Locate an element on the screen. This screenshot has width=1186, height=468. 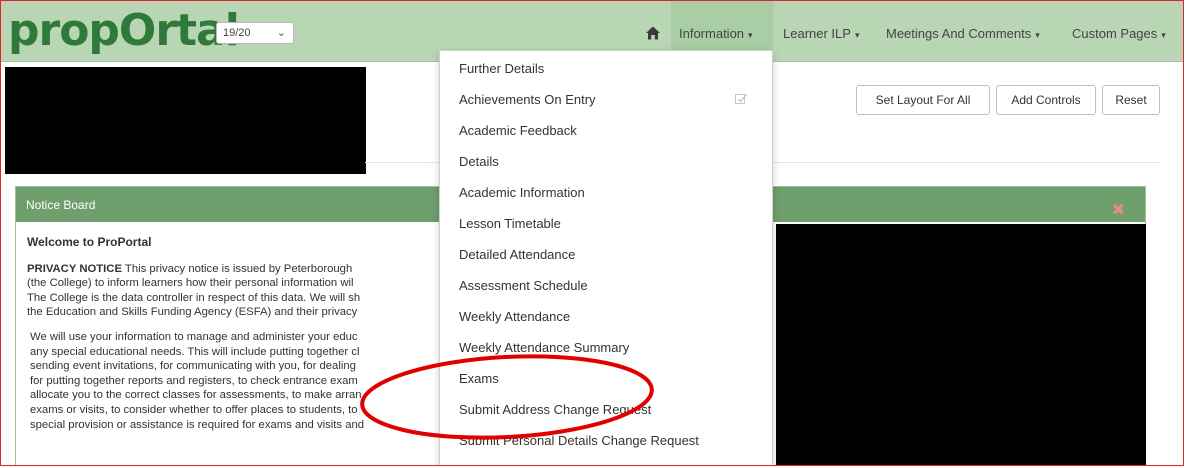
menu-item-academic-feedback: Academic Feedback is located at coordinates (606, 130).